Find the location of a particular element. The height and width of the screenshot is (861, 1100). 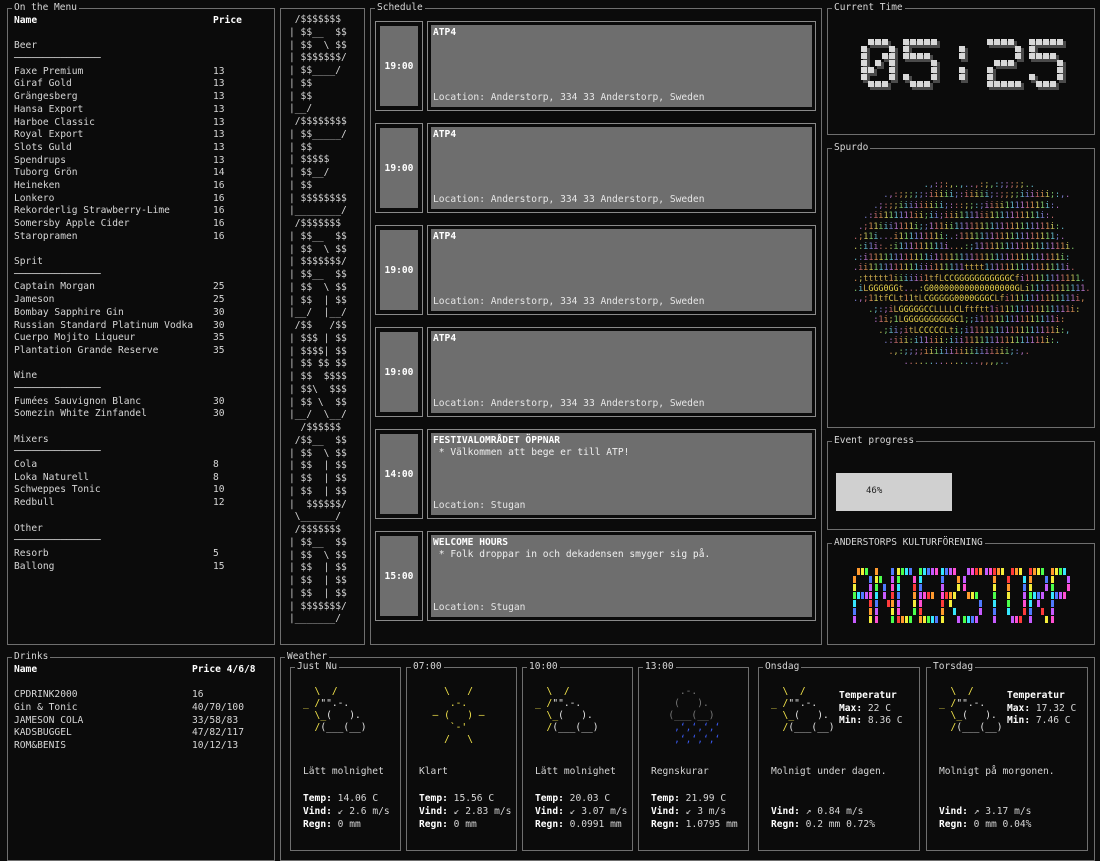

drink-item-price: 40/70/100 is located at coordinates (218, 708).